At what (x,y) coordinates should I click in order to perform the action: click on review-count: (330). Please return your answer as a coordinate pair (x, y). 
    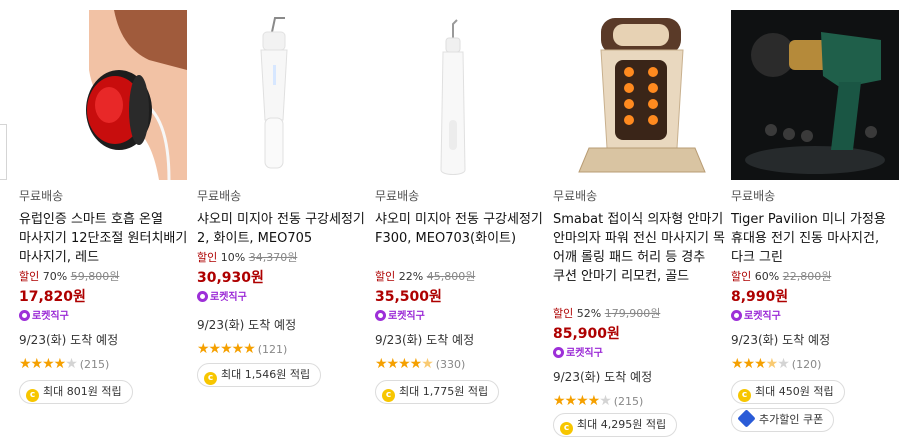
    Looking at the image, I should click on (450, 364).